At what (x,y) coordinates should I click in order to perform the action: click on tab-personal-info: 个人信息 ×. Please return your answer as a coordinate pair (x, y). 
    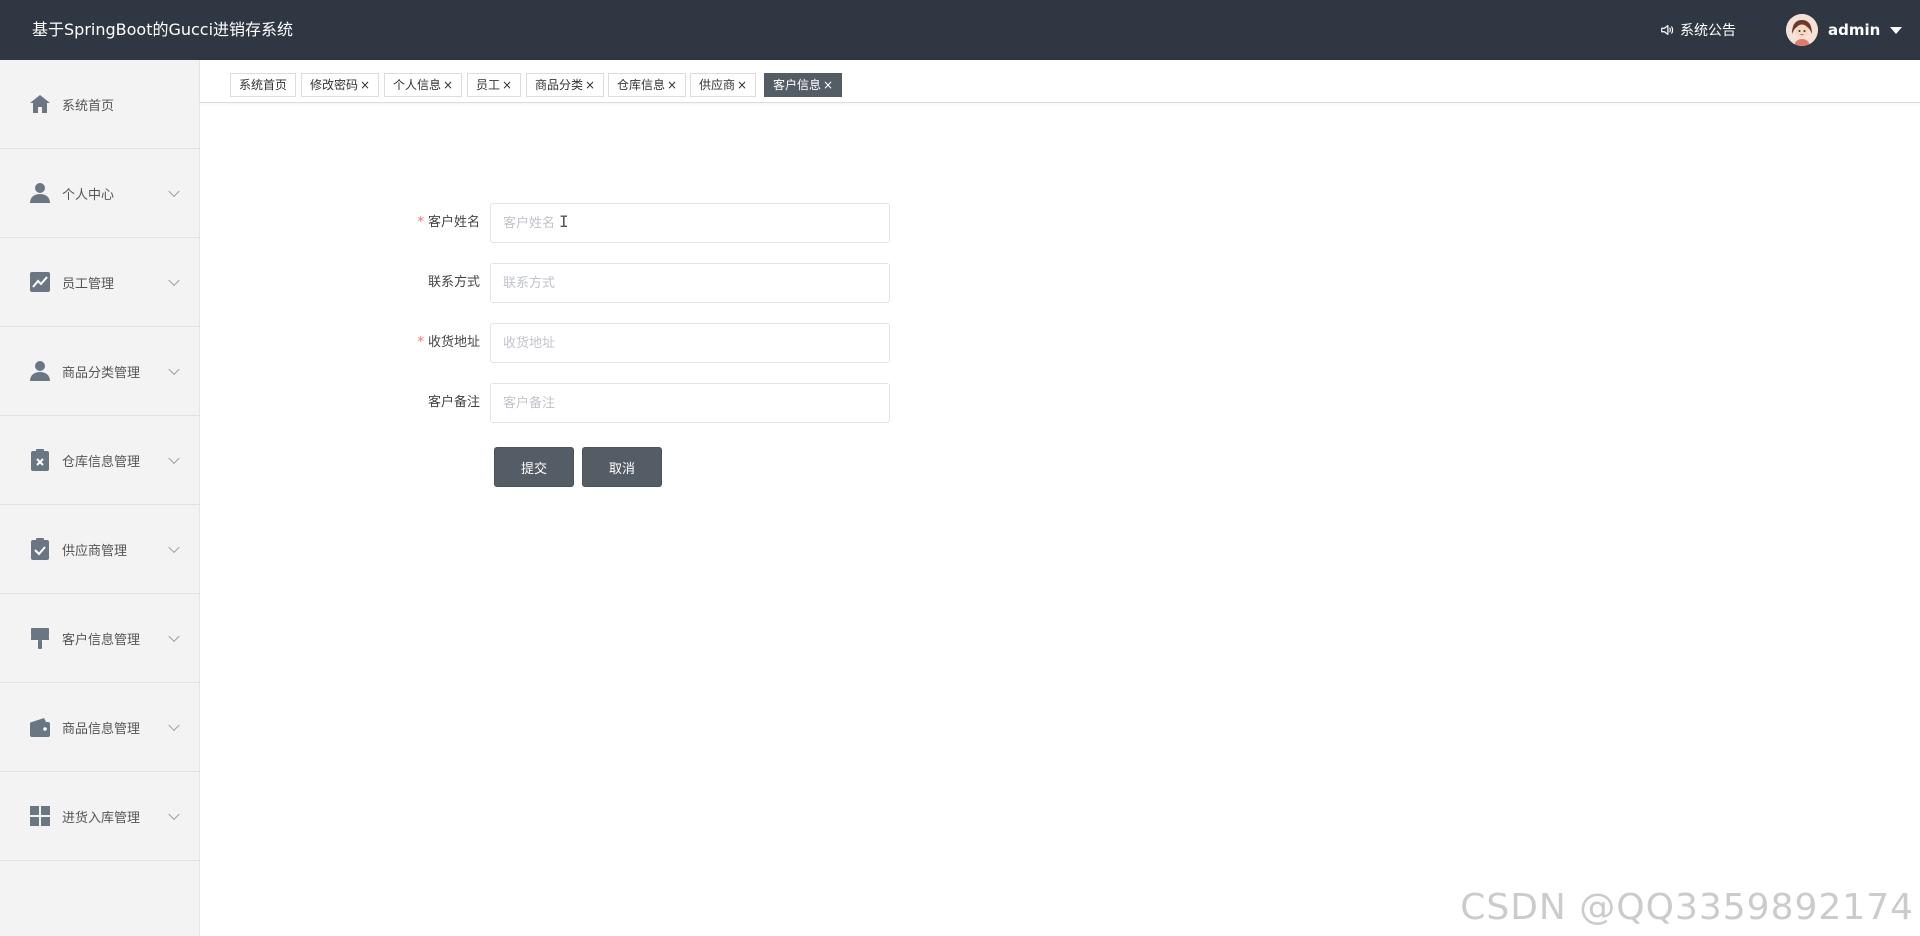
    Looking at the image, I should click on (423, 85).